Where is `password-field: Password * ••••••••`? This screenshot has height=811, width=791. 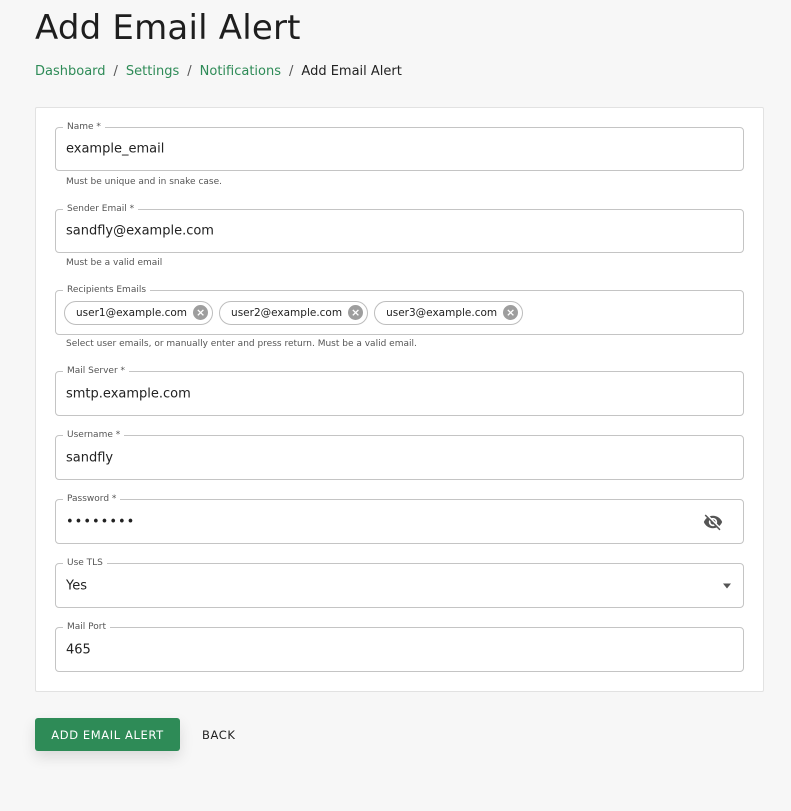
password-field: Password * •••••••• is located at coordinates (399, 518).